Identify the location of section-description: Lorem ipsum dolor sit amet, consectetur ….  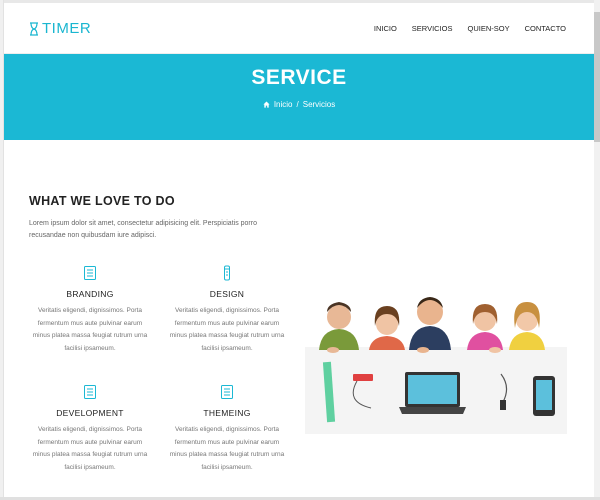
(143, 229).